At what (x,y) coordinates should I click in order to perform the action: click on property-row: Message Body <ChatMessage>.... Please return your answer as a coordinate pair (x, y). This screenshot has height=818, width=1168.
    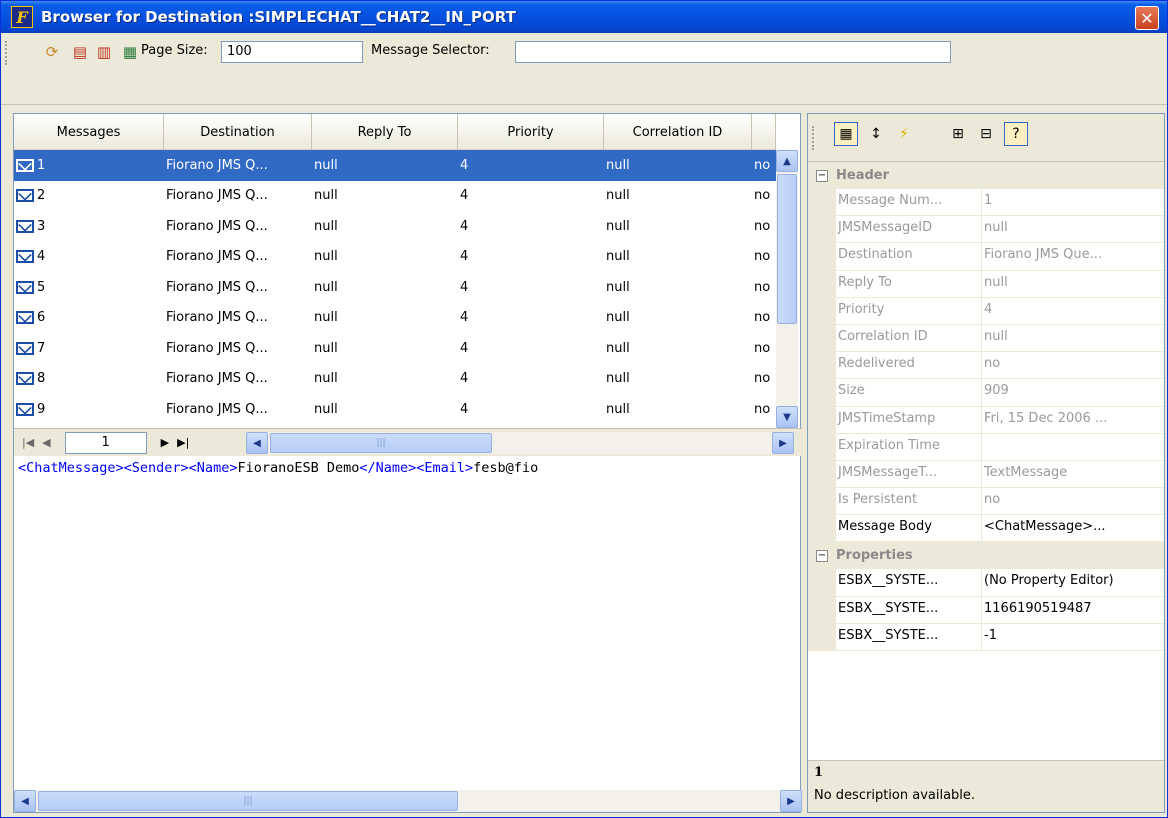
    Looking at the image, I should click on (986, 529).